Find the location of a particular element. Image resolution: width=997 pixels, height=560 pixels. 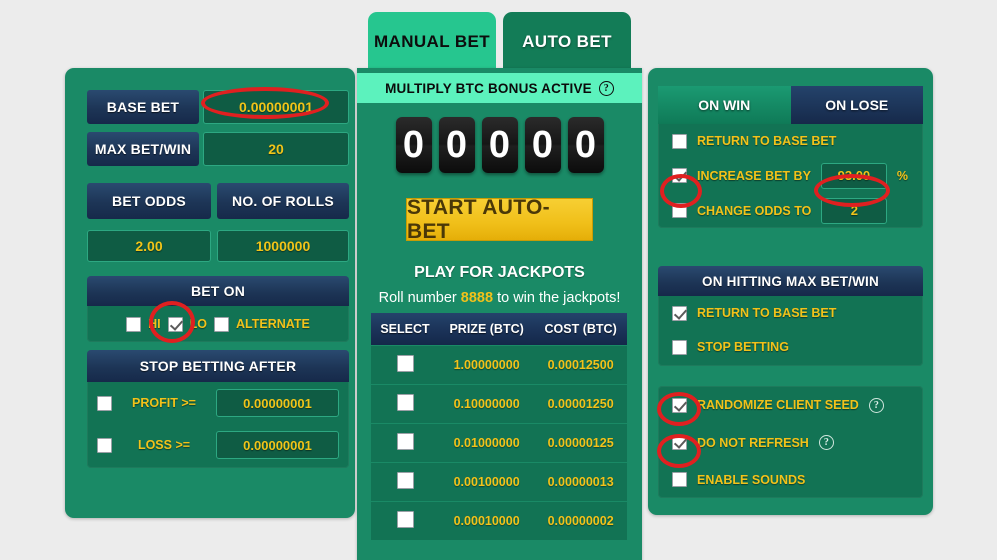

bet-on-lo-checkbox is located at coordinates (175, 324).